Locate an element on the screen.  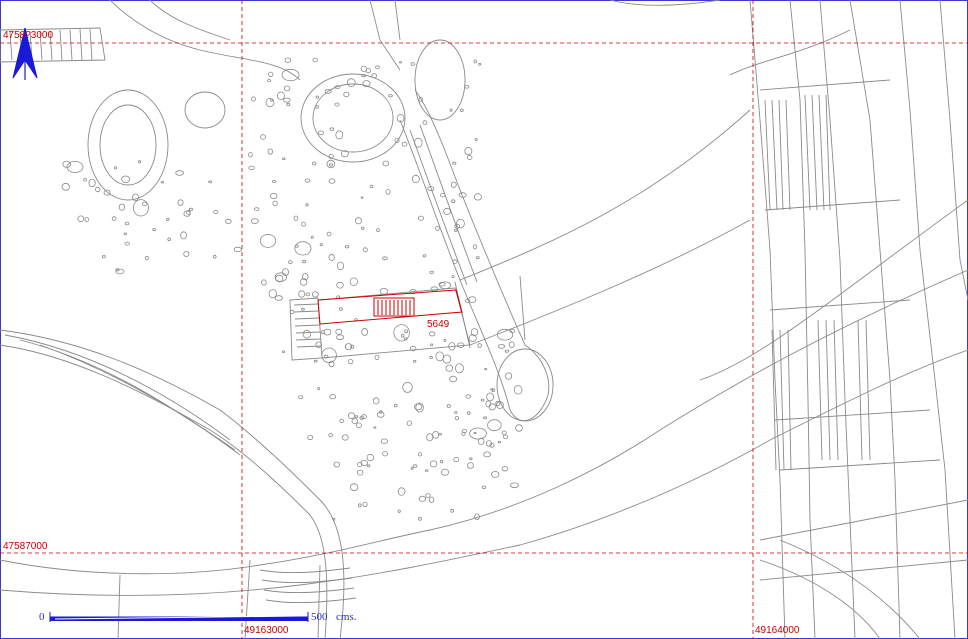
grid-label-north-mid: 47587000 is located at coordinates (25, 546).